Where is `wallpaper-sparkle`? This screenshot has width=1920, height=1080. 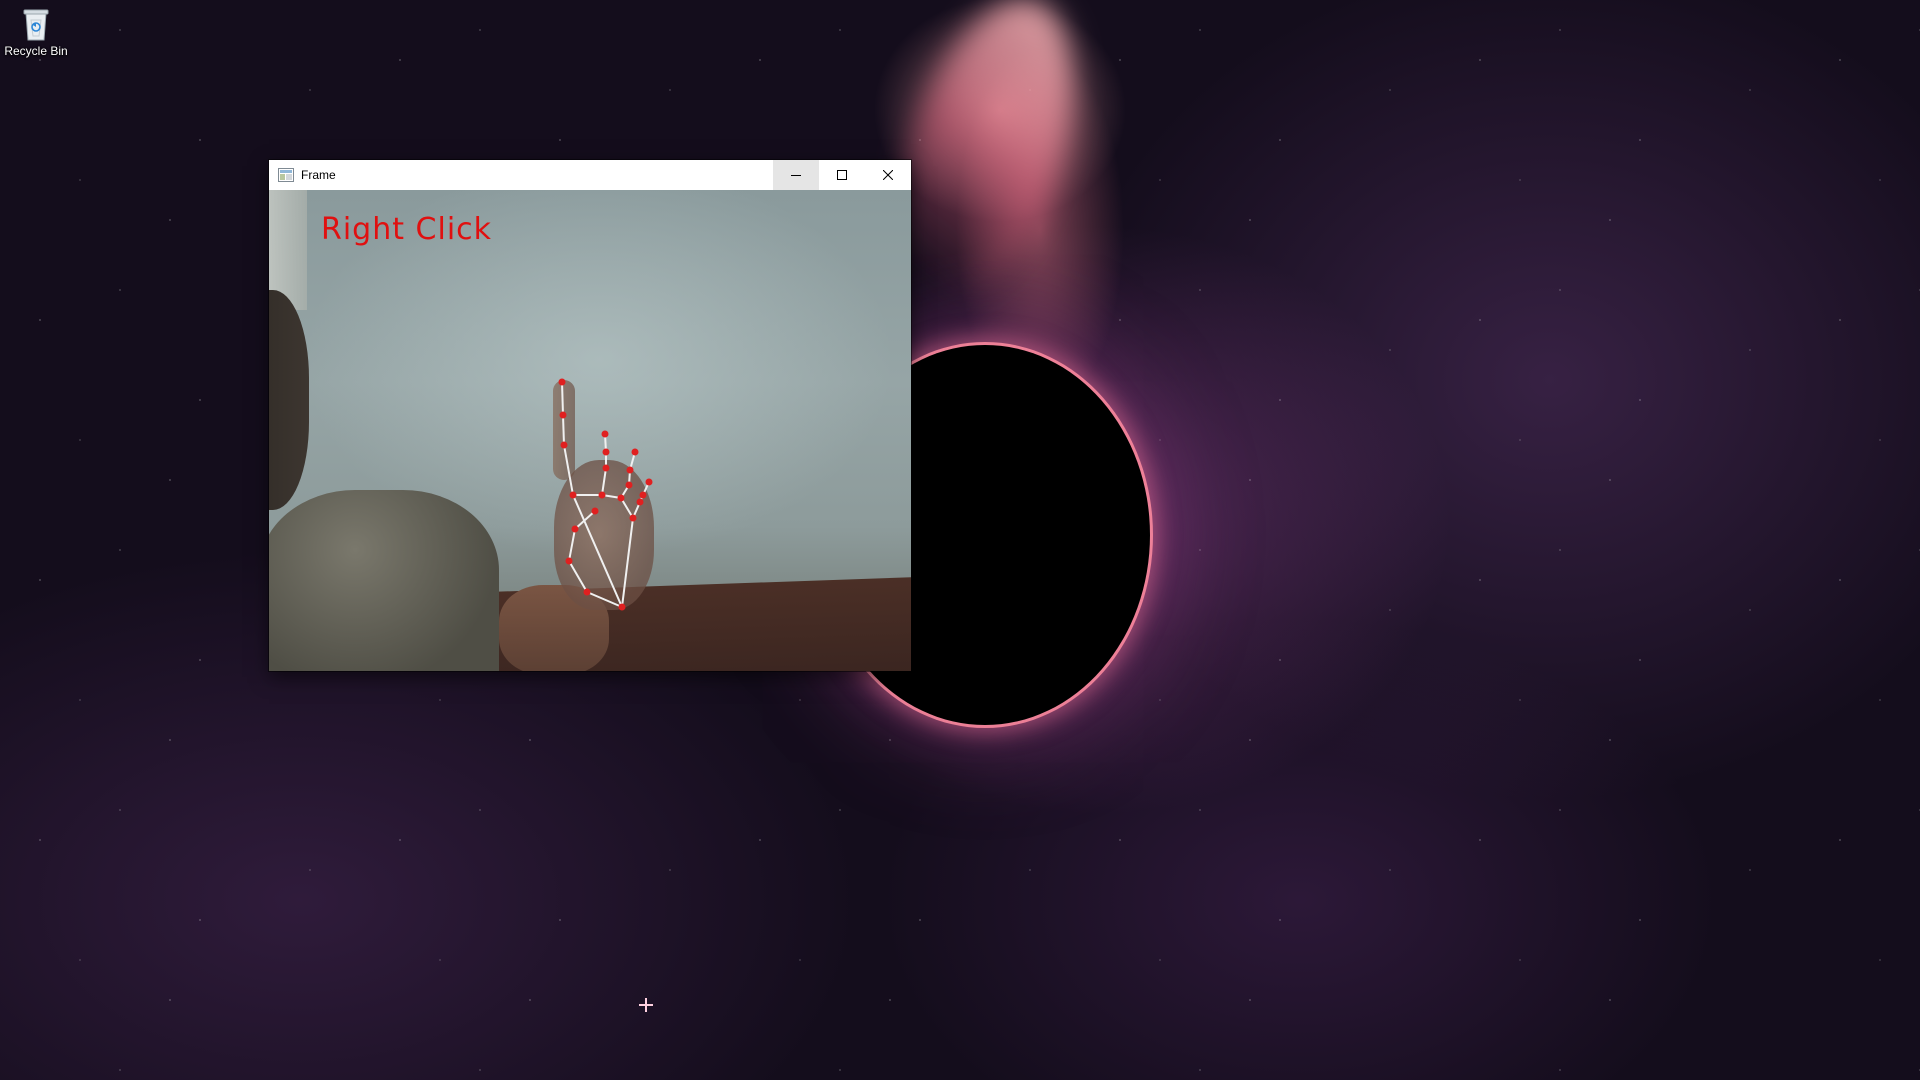
wallpaper-sparkle is located at coordinates (646, 1005).